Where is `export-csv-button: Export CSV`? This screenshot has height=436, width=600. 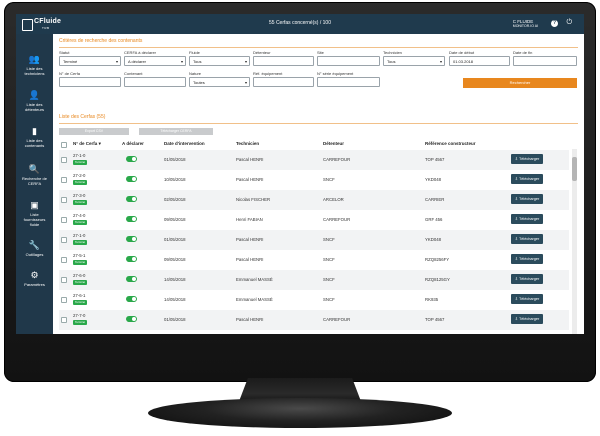
export-csv-button: Export CSV is located at coordinates (94, 131).